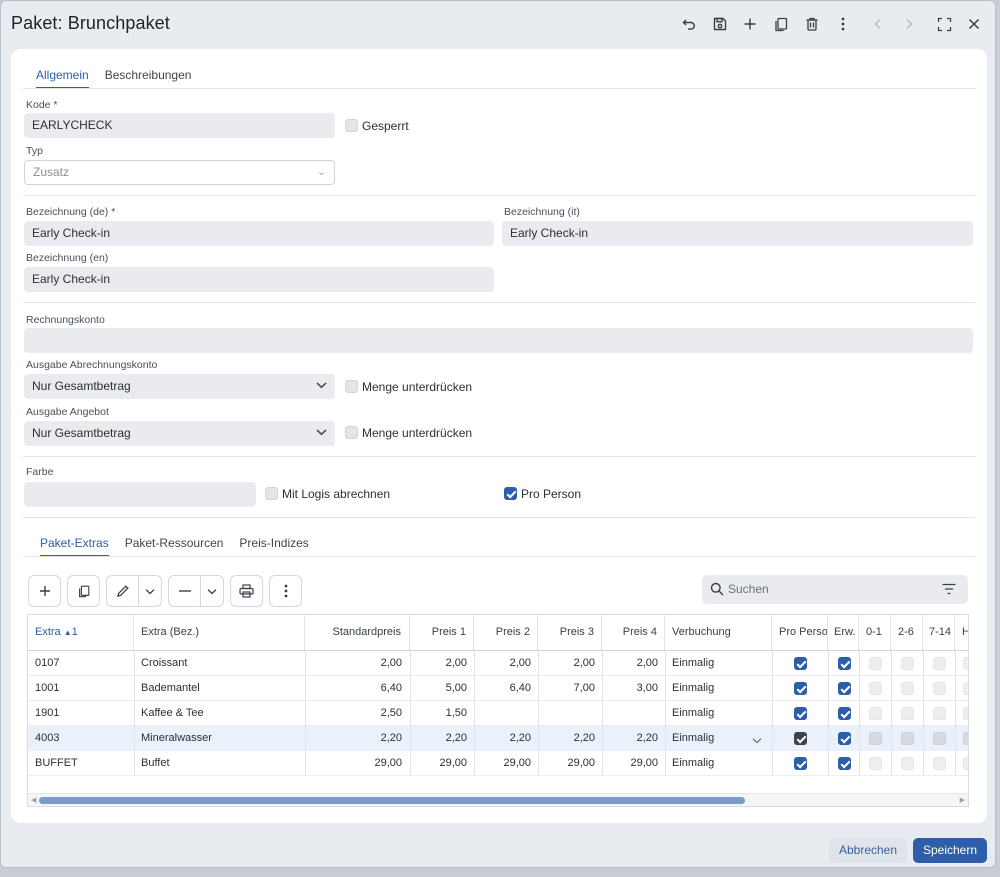  What do you see at coordinates (33, 800) in the screenshot?
I see `scroll-left-icon: ◀` at bounding box center [33, 800].